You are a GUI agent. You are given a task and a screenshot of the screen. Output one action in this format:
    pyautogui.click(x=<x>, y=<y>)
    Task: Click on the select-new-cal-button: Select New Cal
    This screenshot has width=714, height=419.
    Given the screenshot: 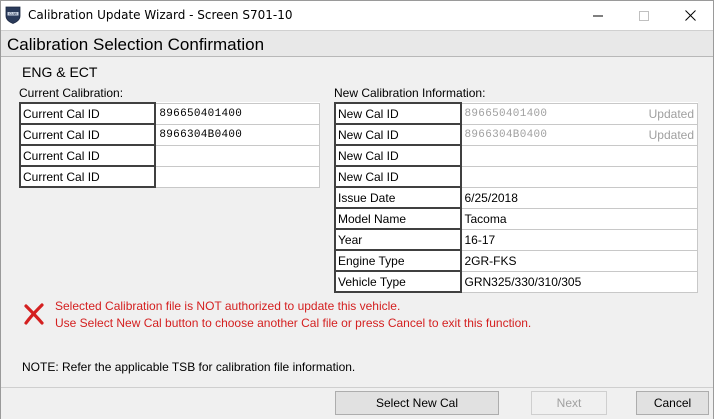 What is the action you would take?
    pyautogui.click(x=417, y=403)
    